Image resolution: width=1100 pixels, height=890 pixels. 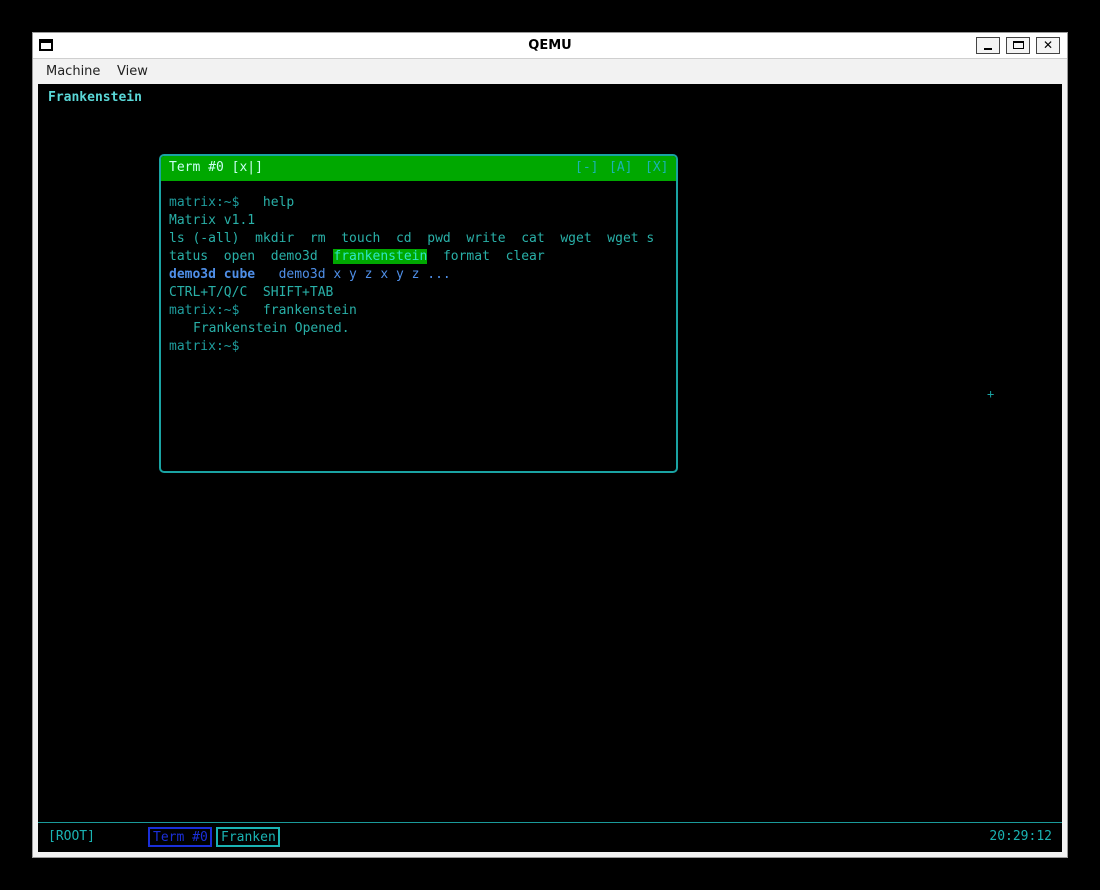 What do you see at coordinates (550, 837) in the screenshot?
I see `taskbar: [ROOT] Term #0 Franken 20:29:12` at bounding box center [550, 837].